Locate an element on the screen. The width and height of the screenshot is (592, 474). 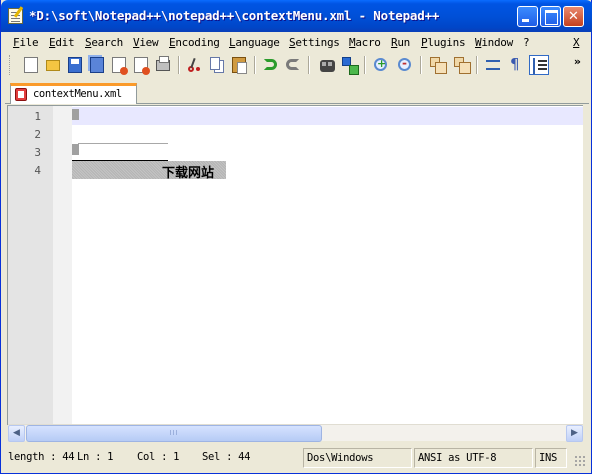
zoom-in-button is located at coordinates (381, 65).